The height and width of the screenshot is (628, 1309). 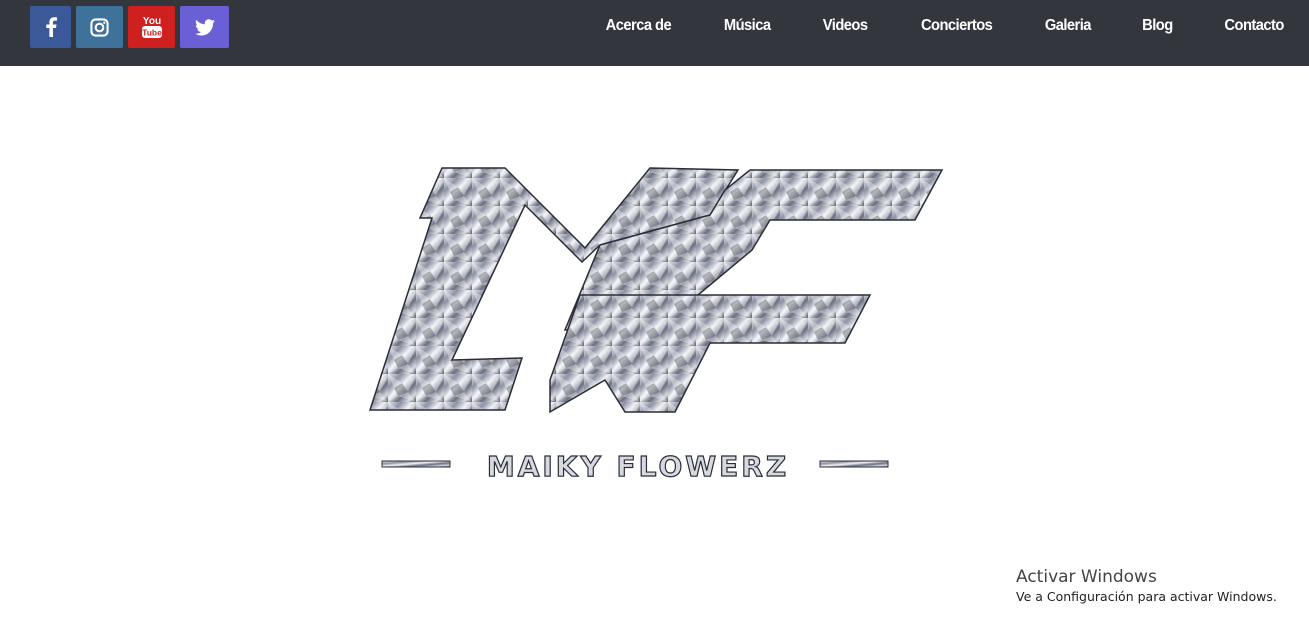 I want to click on instagram-button, so click(x=99, y=27).